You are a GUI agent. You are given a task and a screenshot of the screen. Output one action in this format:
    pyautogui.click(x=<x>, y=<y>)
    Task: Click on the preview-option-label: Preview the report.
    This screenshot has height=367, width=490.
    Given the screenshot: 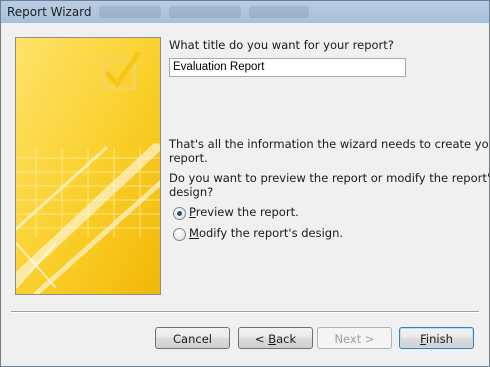 What is the action you would take?
    pyautogui.click(x=244, y=212)
    